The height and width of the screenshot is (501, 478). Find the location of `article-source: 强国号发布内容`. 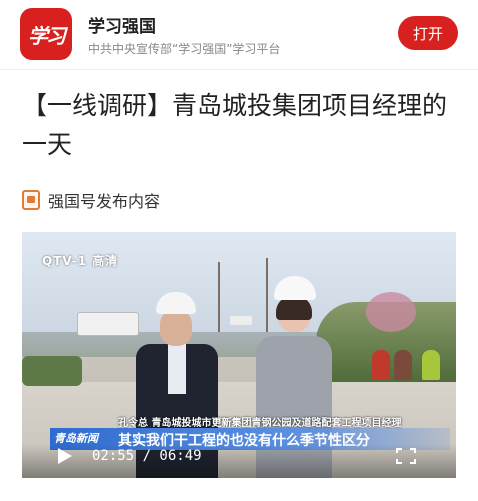

article-source: 强国号发布内容 is located at coordinates (91, 200).